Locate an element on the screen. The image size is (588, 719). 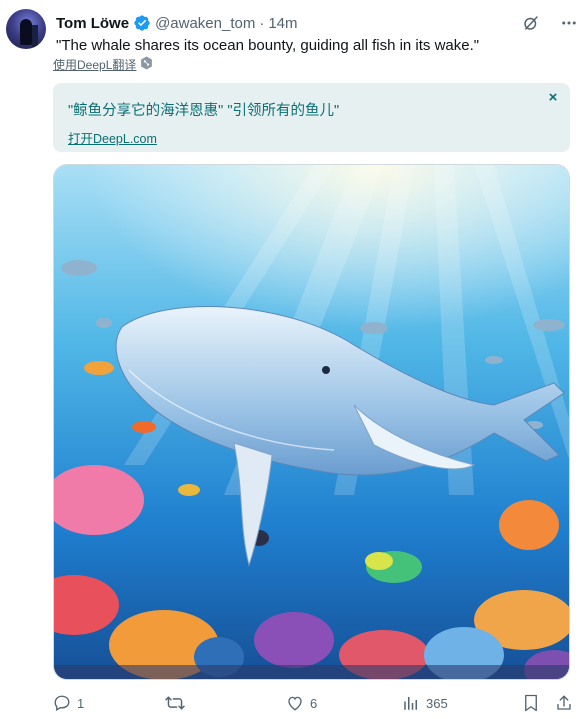
reply-icon is located at coordinates (62, 703).